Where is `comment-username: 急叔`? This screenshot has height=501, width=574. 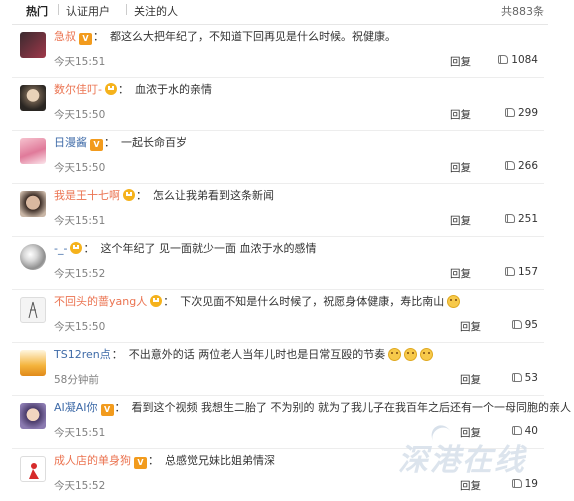 comment-username: 急叔 is located at coordinates (65, 36).